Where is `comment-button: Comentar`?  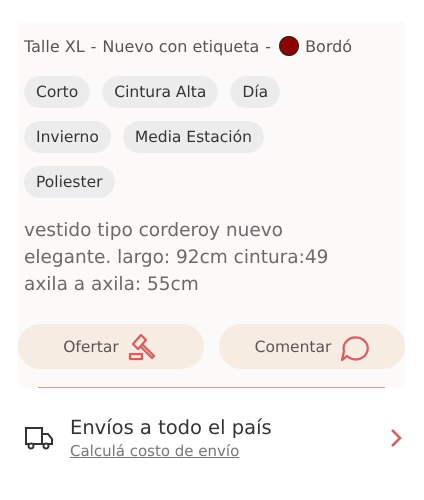 comment-button: Comentar is located at coordinates (312, 346).